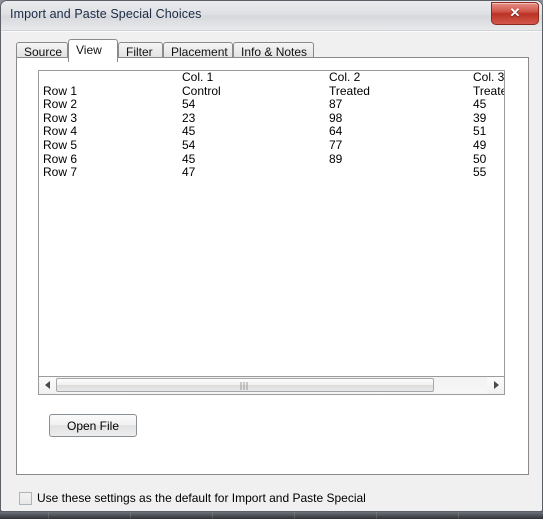  I want to click on table-row: Row 7 47 55, so click(271, 173).